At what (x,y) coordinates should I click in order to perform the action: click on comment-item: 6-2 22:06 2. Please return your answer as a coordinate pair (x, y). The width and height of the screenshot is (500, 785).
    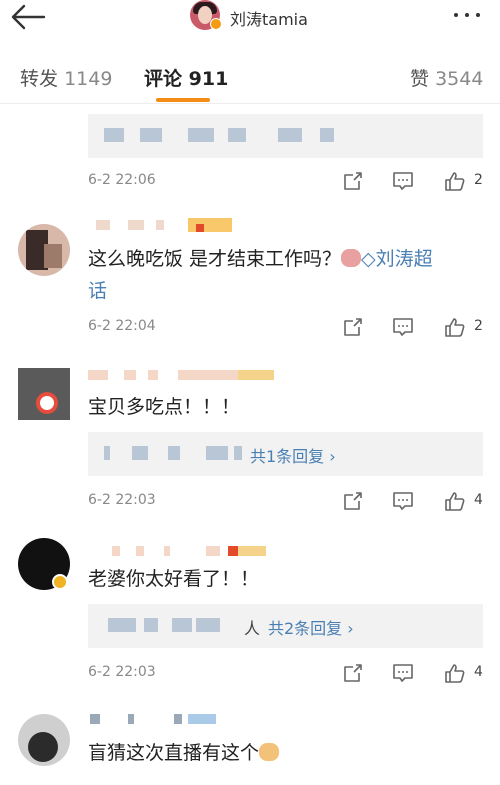
    Looking at the image, I should click on (250, 154).